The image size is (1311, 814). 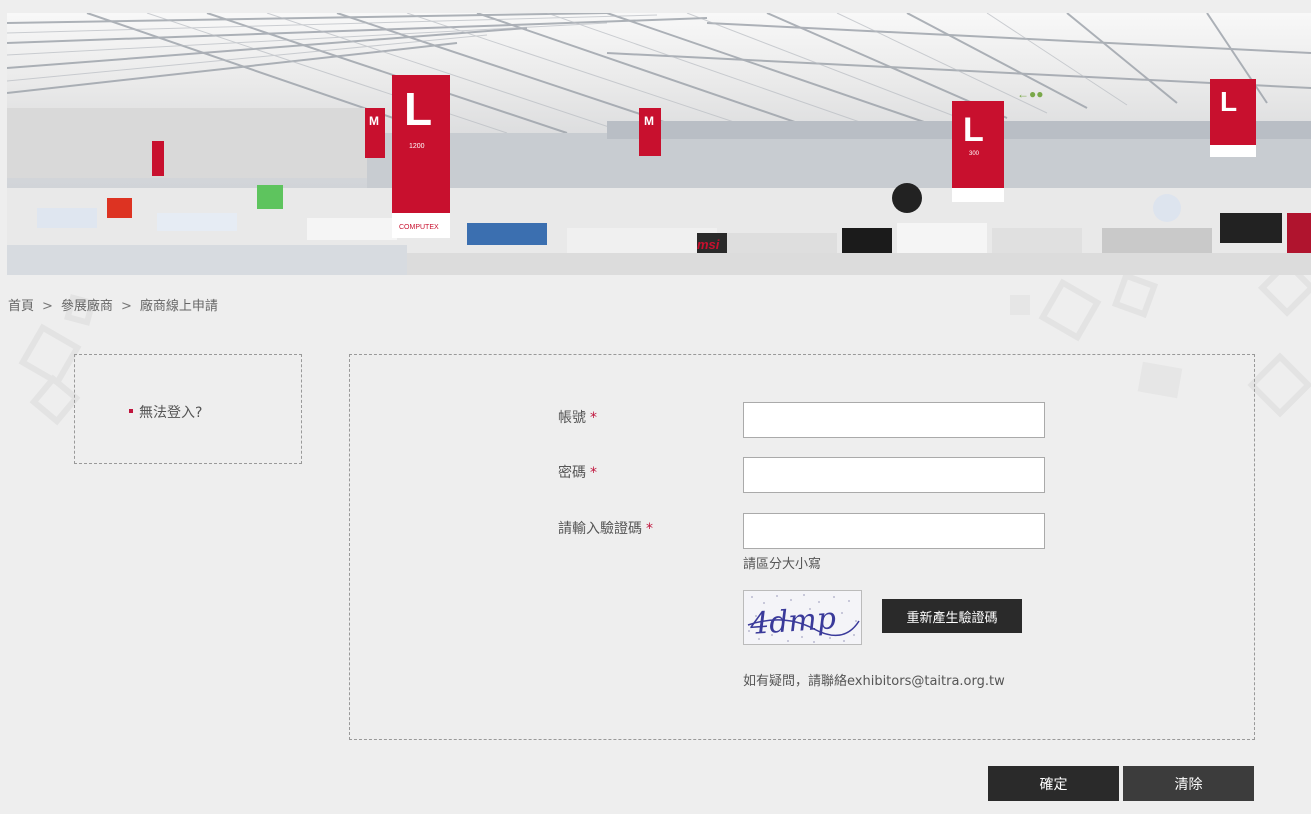 I want to click on svg-text: 1200, so click(x=417, y=146).